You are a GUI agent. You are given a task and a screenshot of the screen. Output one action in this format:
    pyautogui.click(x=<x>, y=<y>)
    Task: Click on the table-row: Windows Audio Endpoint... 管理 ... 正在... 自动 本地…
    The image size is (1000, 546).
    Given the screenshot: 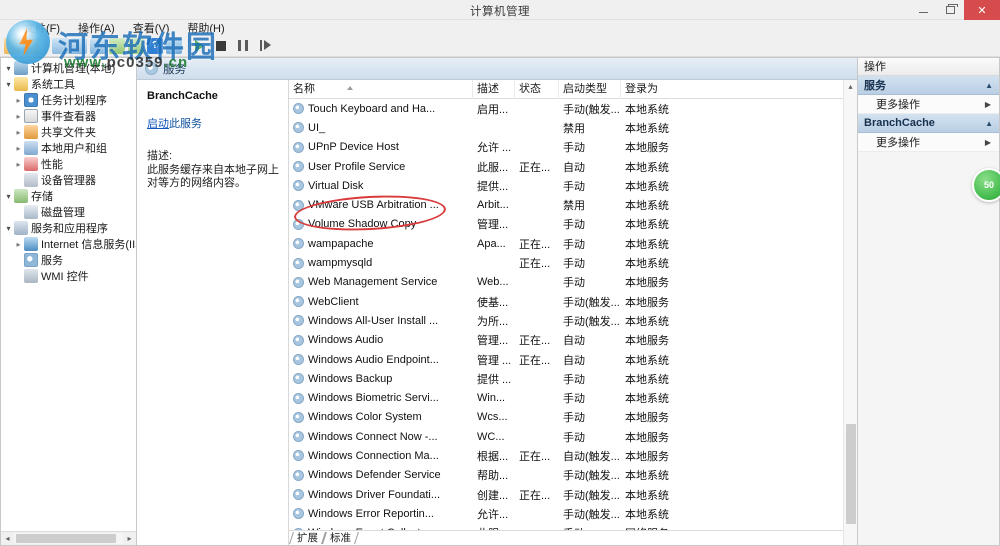 What is the action you would take?
    pyautogui.click(x=566, y=359)
    